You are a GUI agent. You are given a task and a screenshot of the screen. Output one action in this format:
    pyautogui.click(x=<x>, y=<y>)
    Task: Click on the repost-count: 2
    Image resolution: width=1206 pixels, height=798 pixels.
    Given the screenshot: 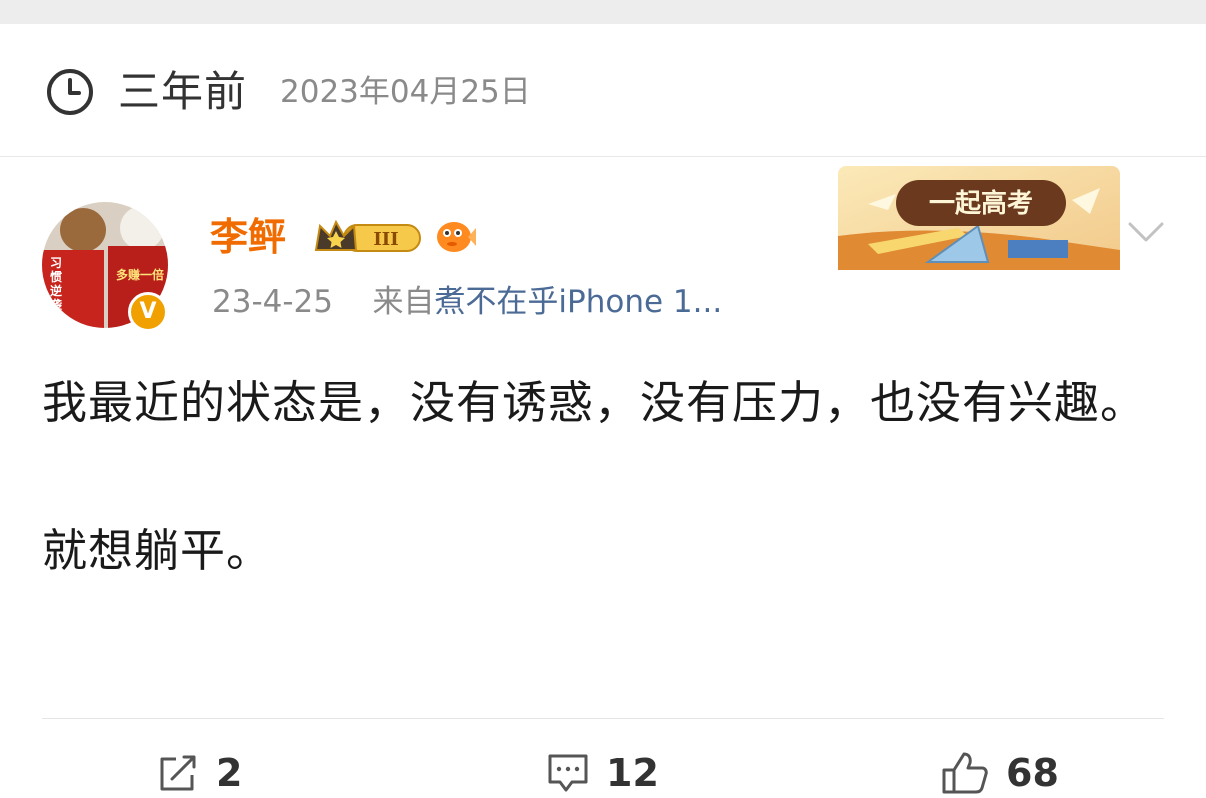 What is the action you would take?
    pyautogui.click(x=229, y=773)
    